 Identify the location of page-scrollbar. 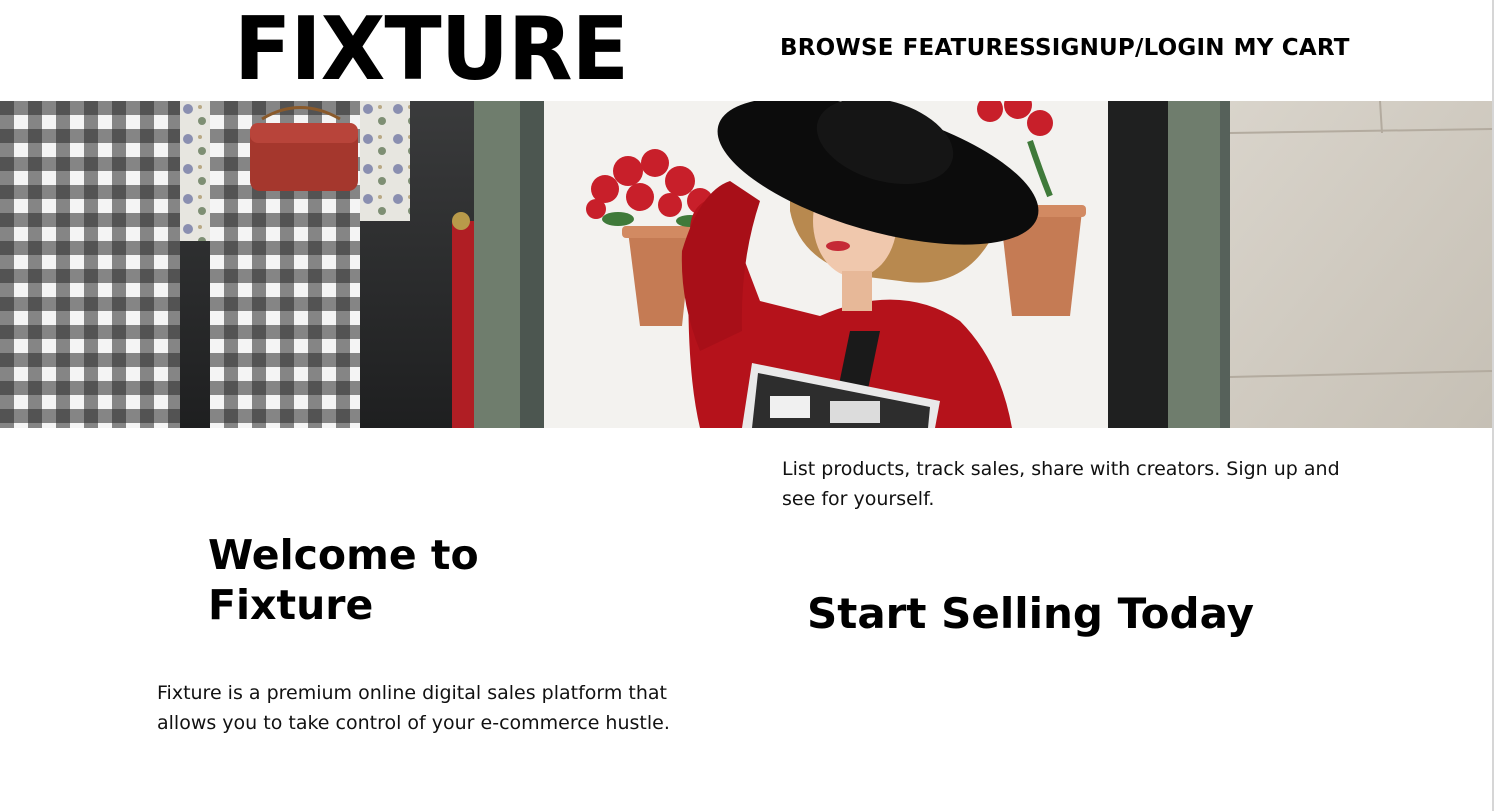
(1493, 405).